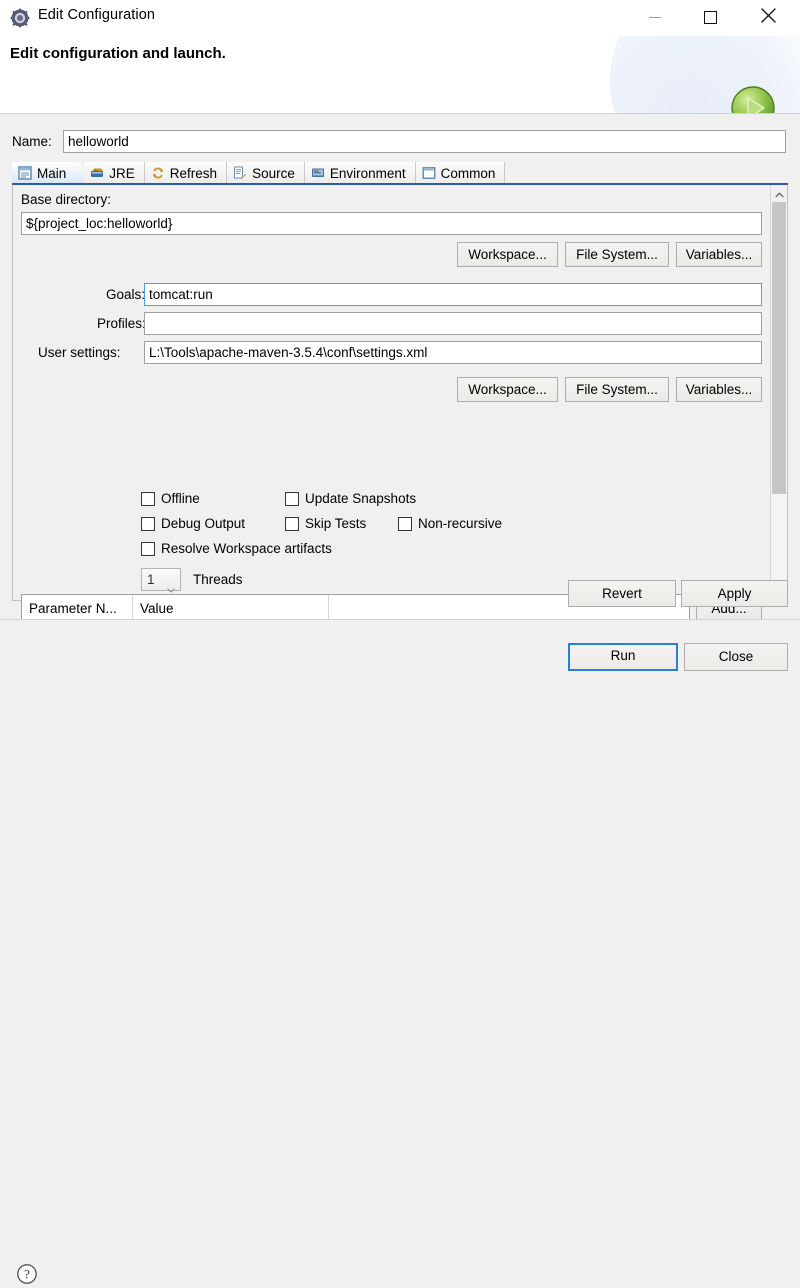  I want to click on name-row: Name: helloworld, so click(400, 142).